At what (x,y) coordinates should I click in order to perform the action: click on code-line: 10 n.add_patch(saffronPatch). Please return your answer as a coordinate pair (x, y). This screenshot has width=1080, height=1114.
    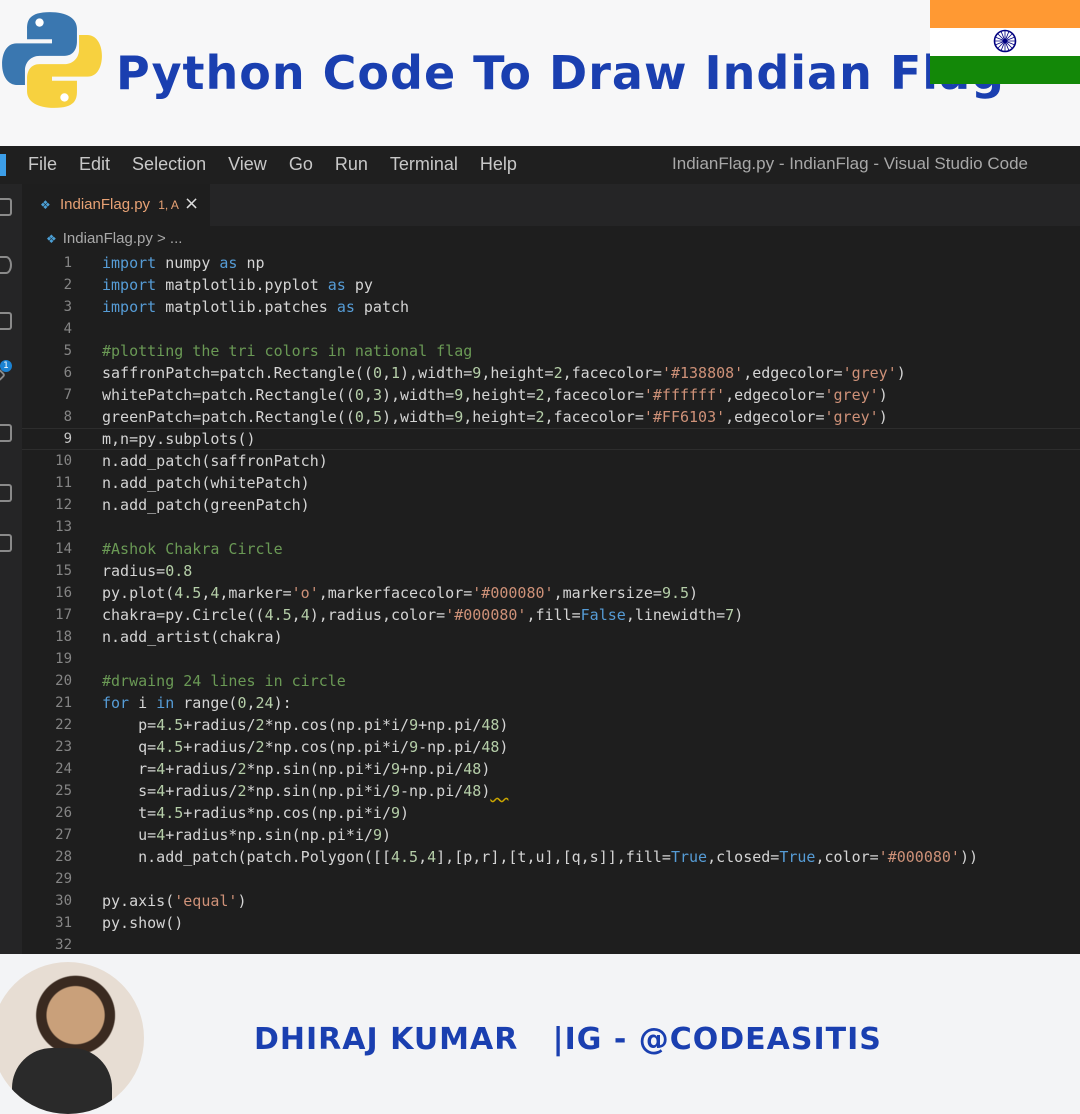
    Looking at the image, I should click on (551, 461).